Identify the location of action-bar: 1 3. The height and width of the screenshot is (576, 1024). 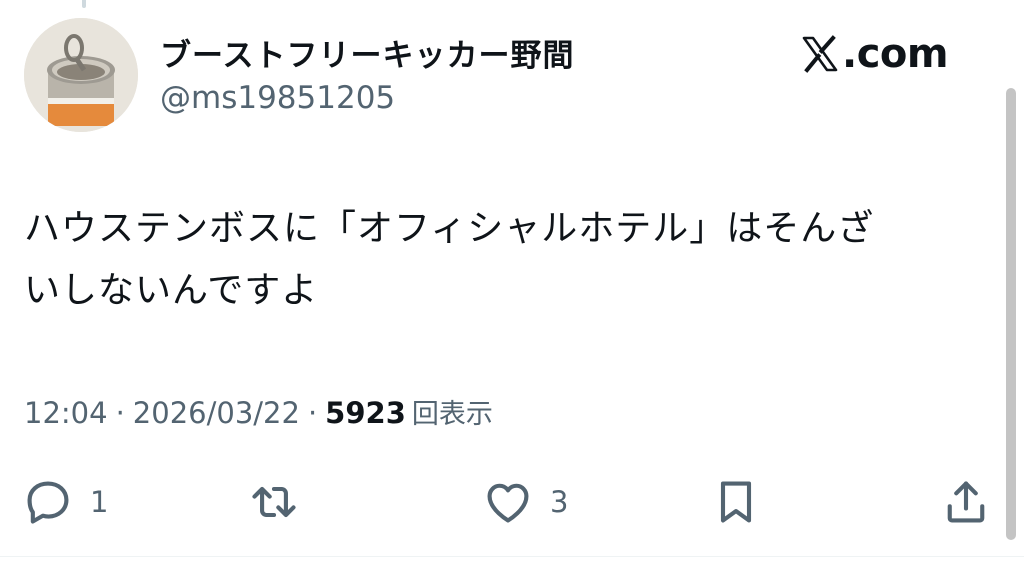
(512, 502).